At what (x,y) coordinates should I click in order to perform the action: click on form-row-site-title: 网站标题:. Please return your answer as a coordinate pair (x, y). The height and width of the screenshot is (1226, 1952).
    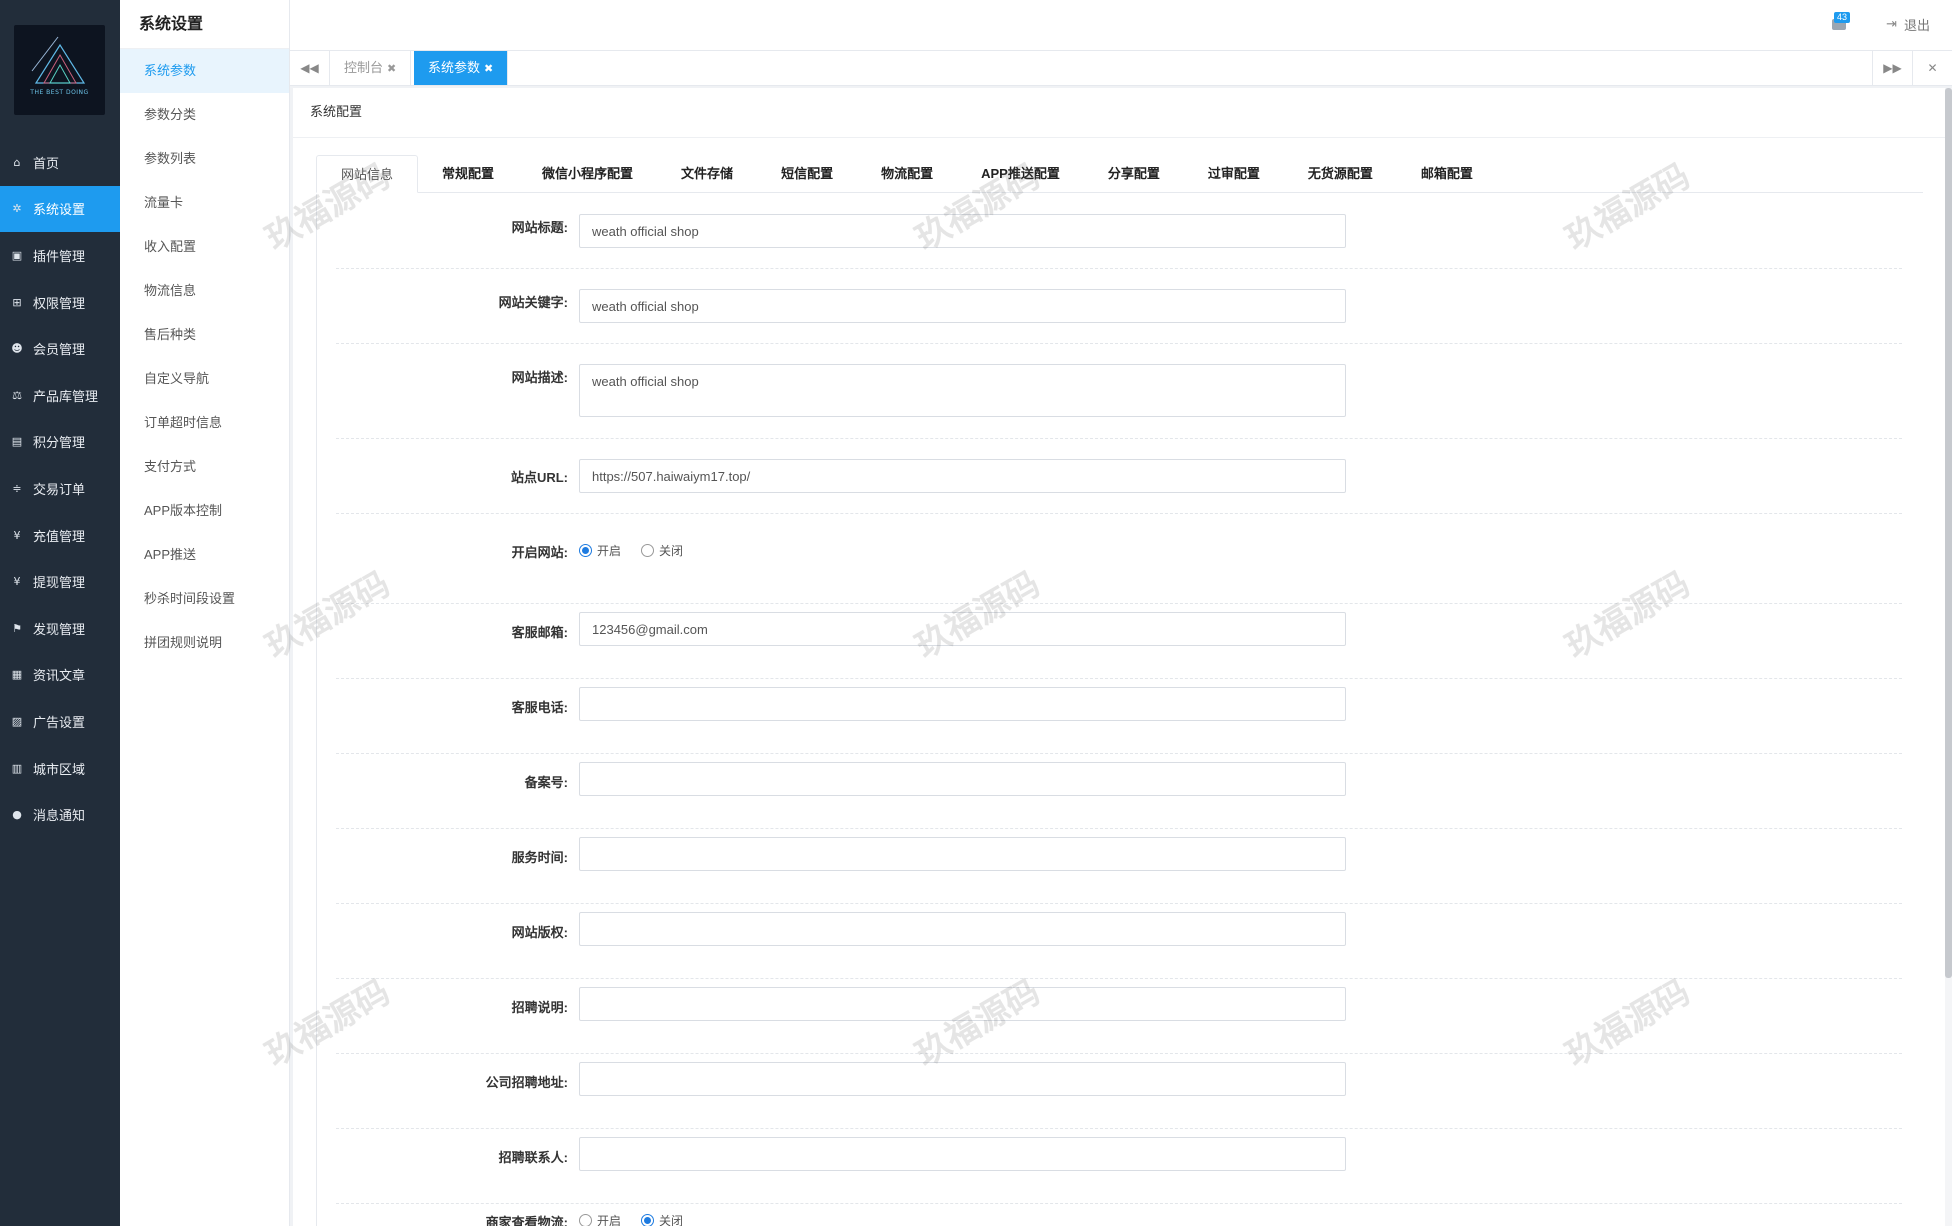
    Looking at the image, I should click on (1119, 231).